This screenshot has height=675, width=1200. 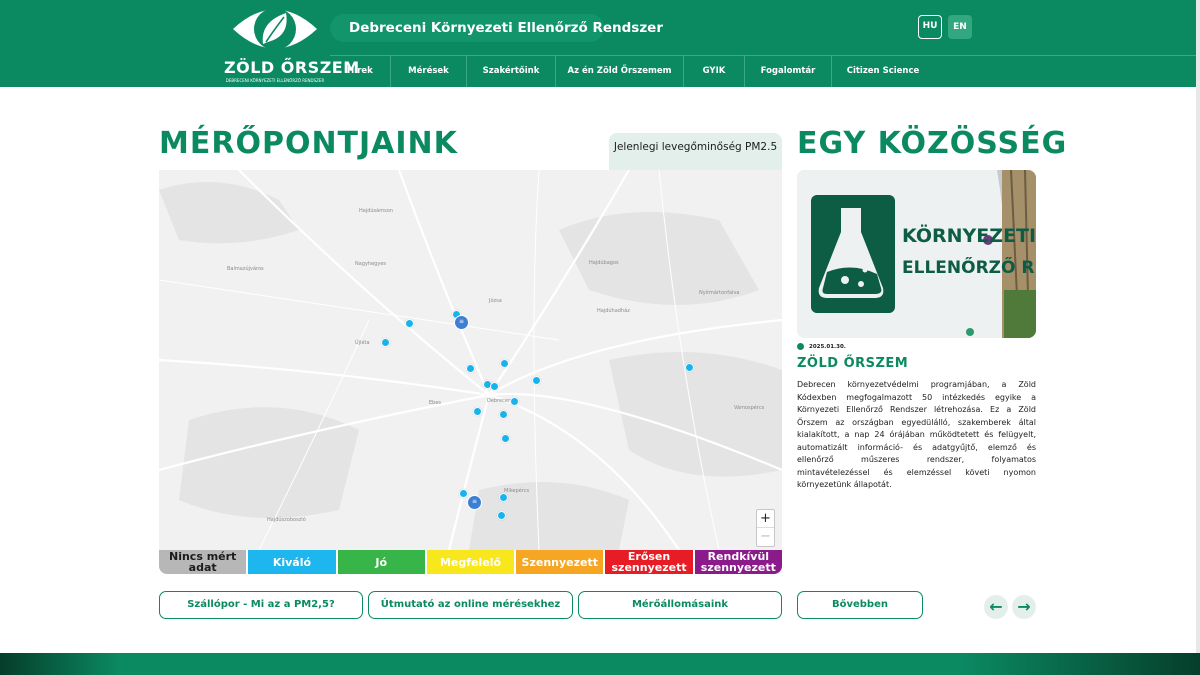 I want to click on map-place-label: Újléta, so click(x=362, y=343).